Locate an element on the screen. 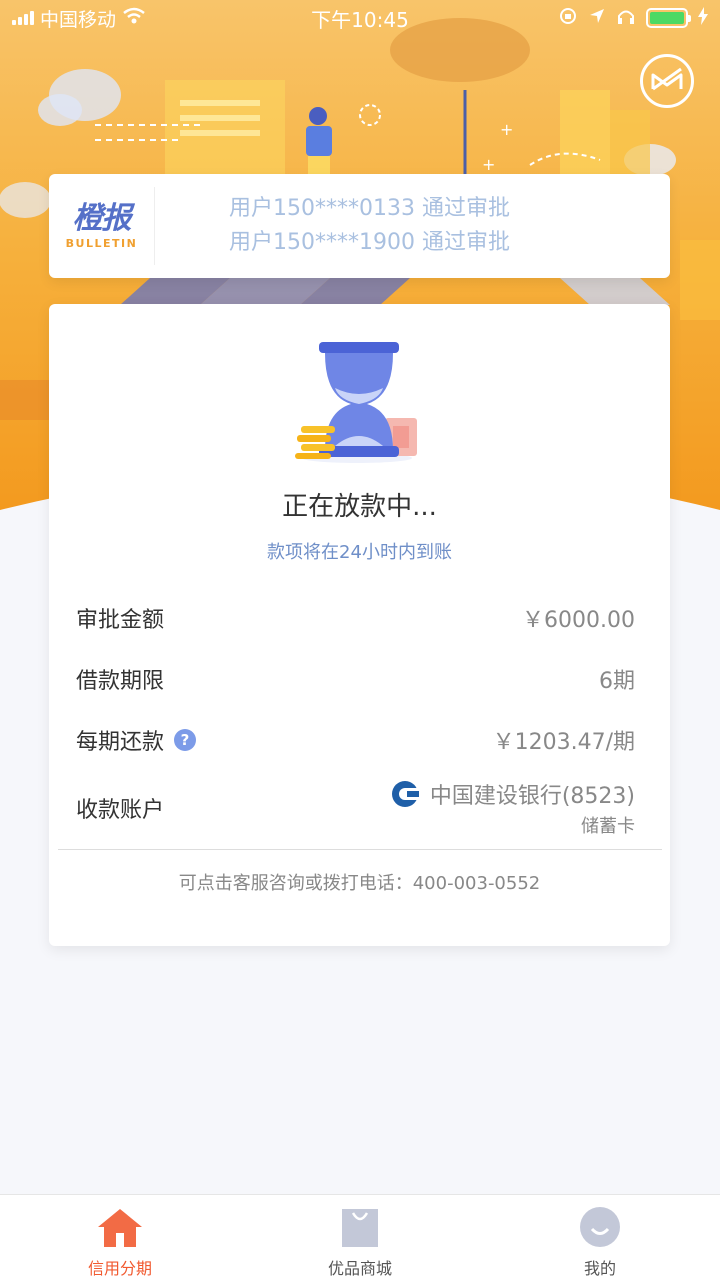 This screenshot has height=1280, width=720. loan-term-row: 借款期限 6期 is located at coordinates (355, 679).